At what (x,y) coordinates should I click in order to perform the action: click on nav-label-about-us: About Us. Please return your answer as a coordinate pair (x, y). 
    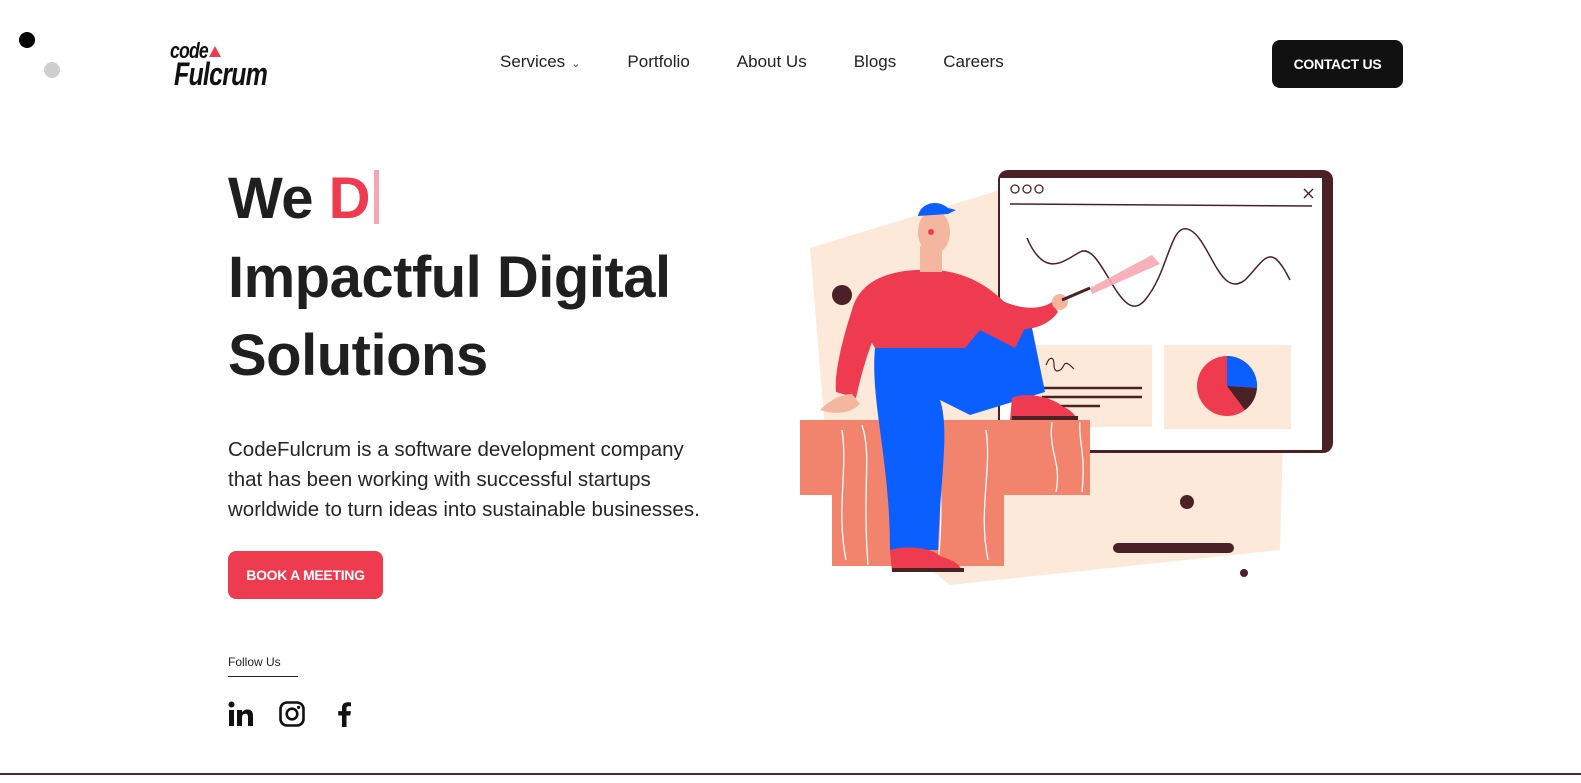
    Looking at the image, I should click on (771, 61).